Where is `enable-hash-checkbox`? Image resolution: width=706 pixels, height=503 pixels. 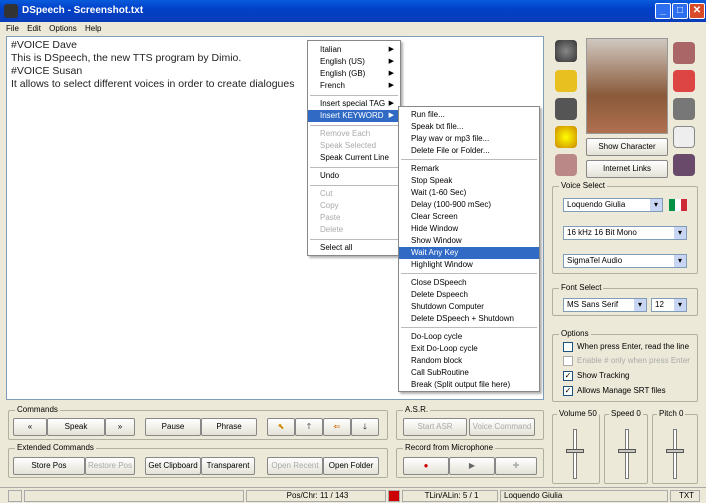
enable-hash-checkbox is located at coordinates (568, 361).